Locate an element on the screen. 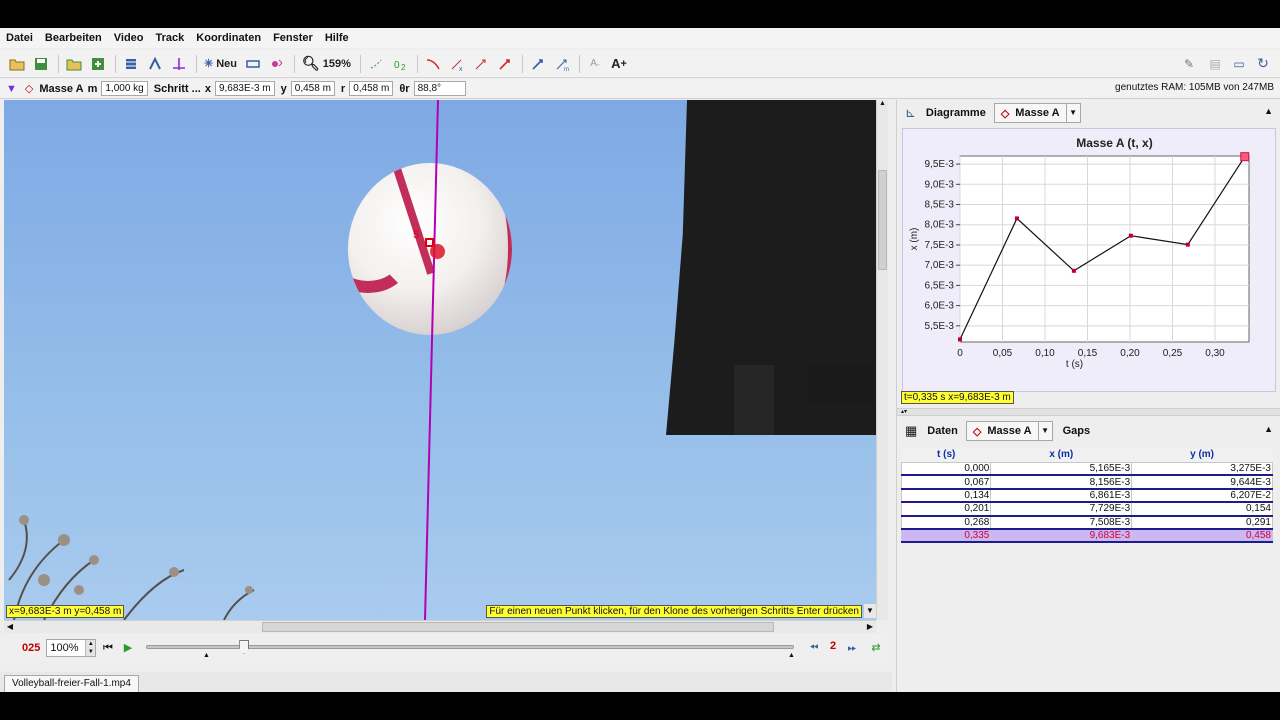 This screenshot has width=1280, height=720. axes-icon is located at coordinates (179, 64).